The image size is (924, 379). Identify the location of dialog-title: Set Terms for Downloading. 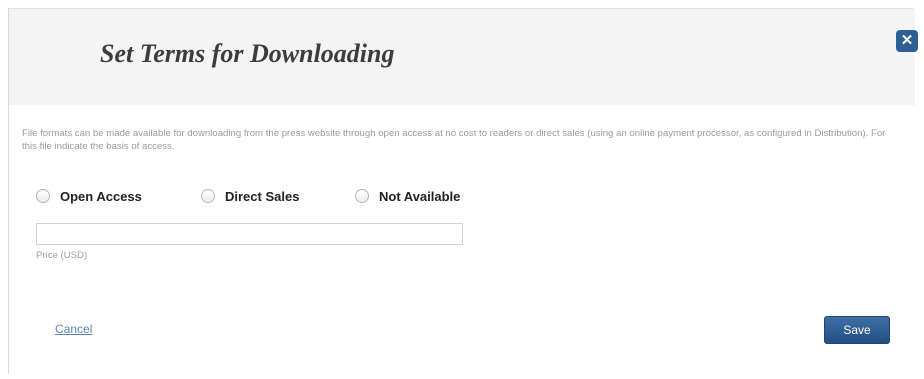
(247, 53).